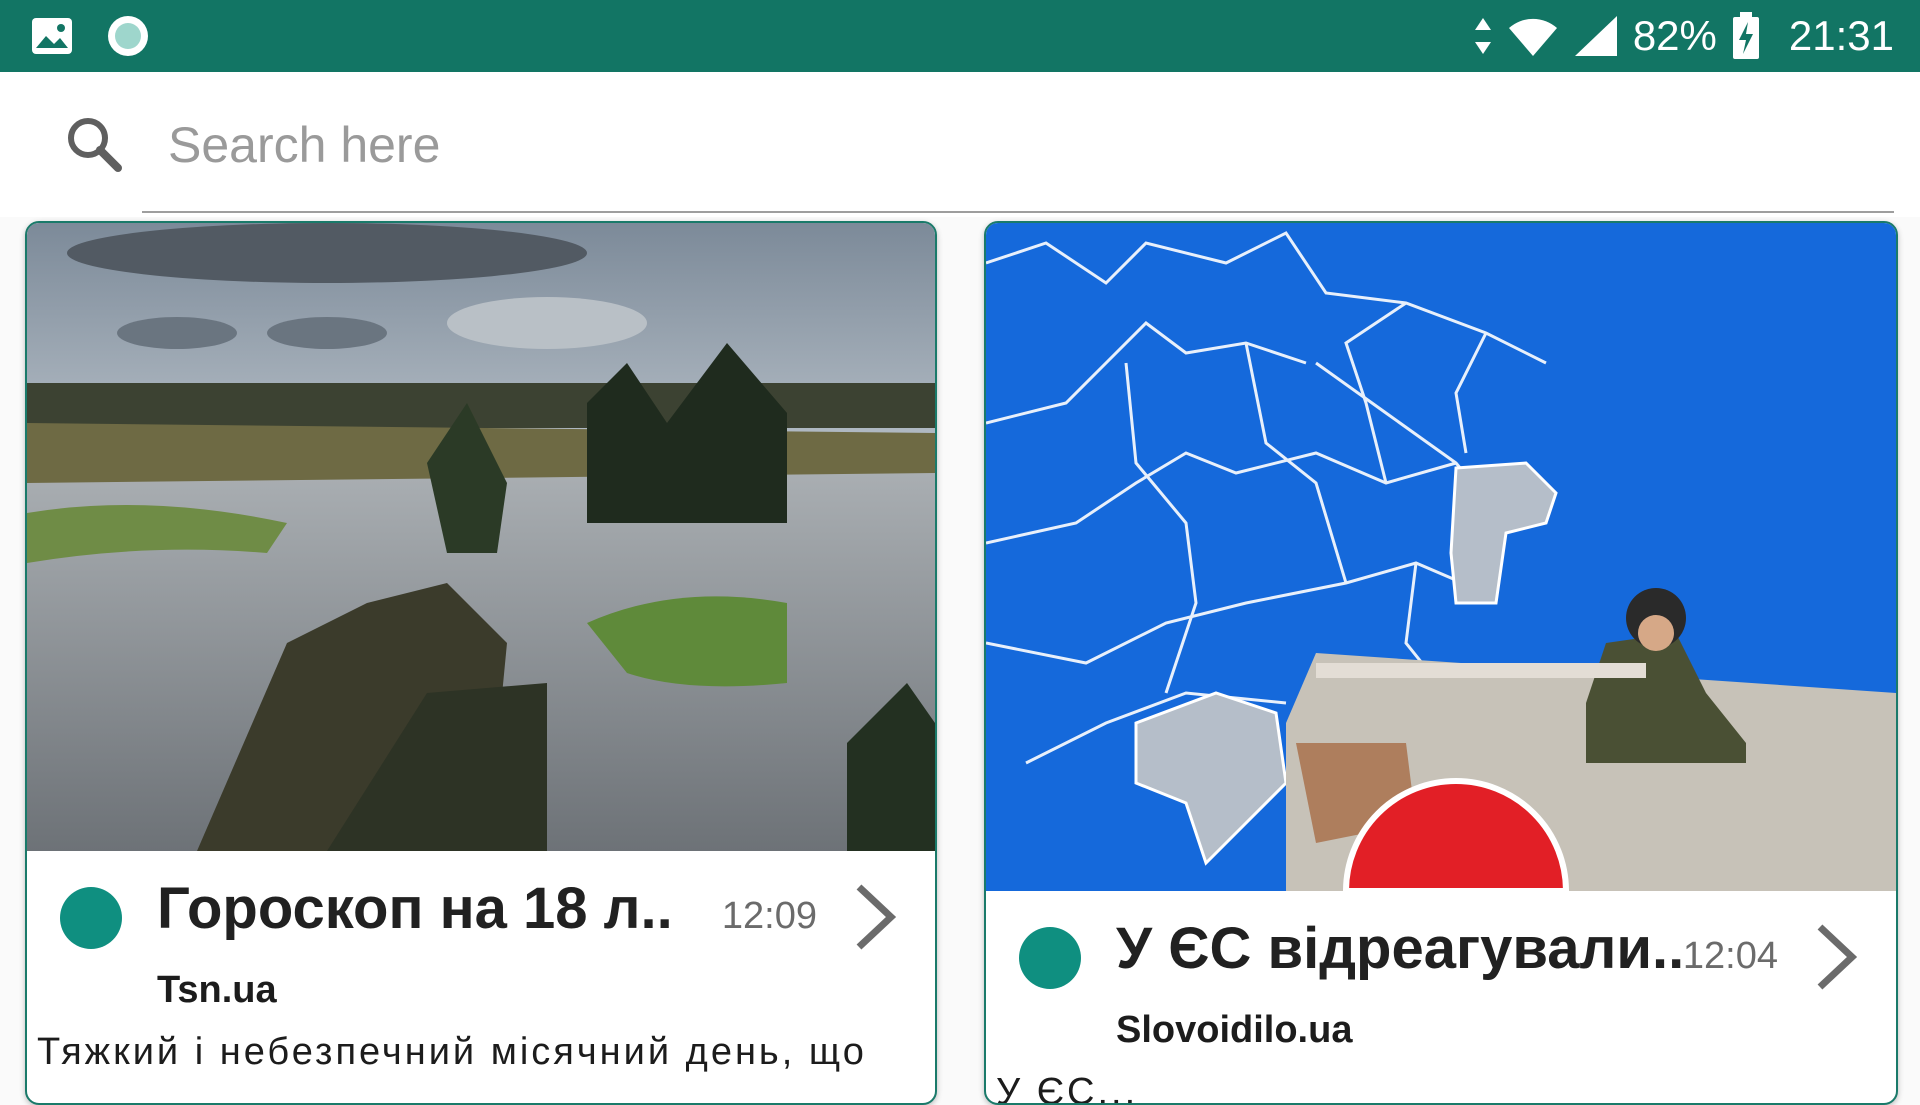 This screenshot has width=1920, height=1105. I want to click on article-description: Тяжкий і небезпечний місячний день, що, so click(452, 1052).